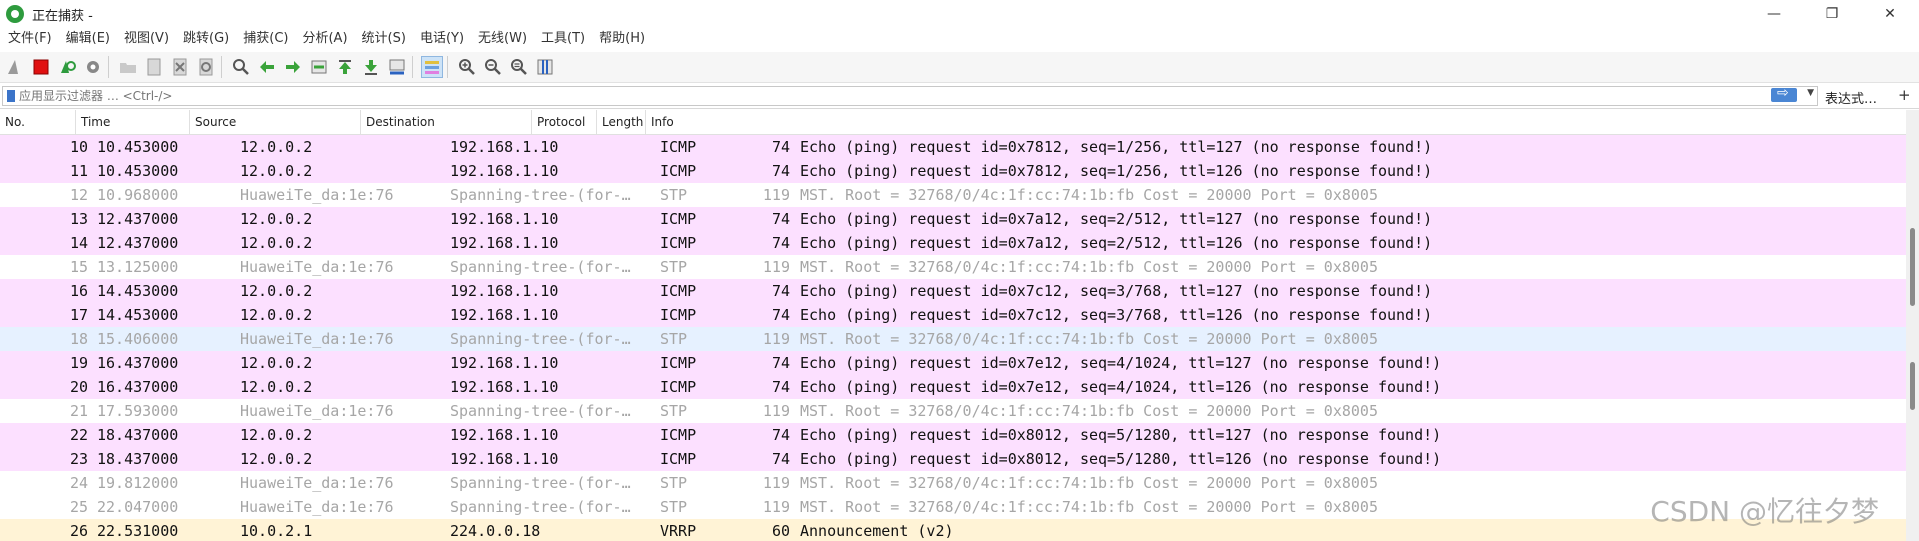  What do you see at coordinates (138, 315) in the screenshot?
I see `packet-time: 14.453000` at bounding box center [138, 315].